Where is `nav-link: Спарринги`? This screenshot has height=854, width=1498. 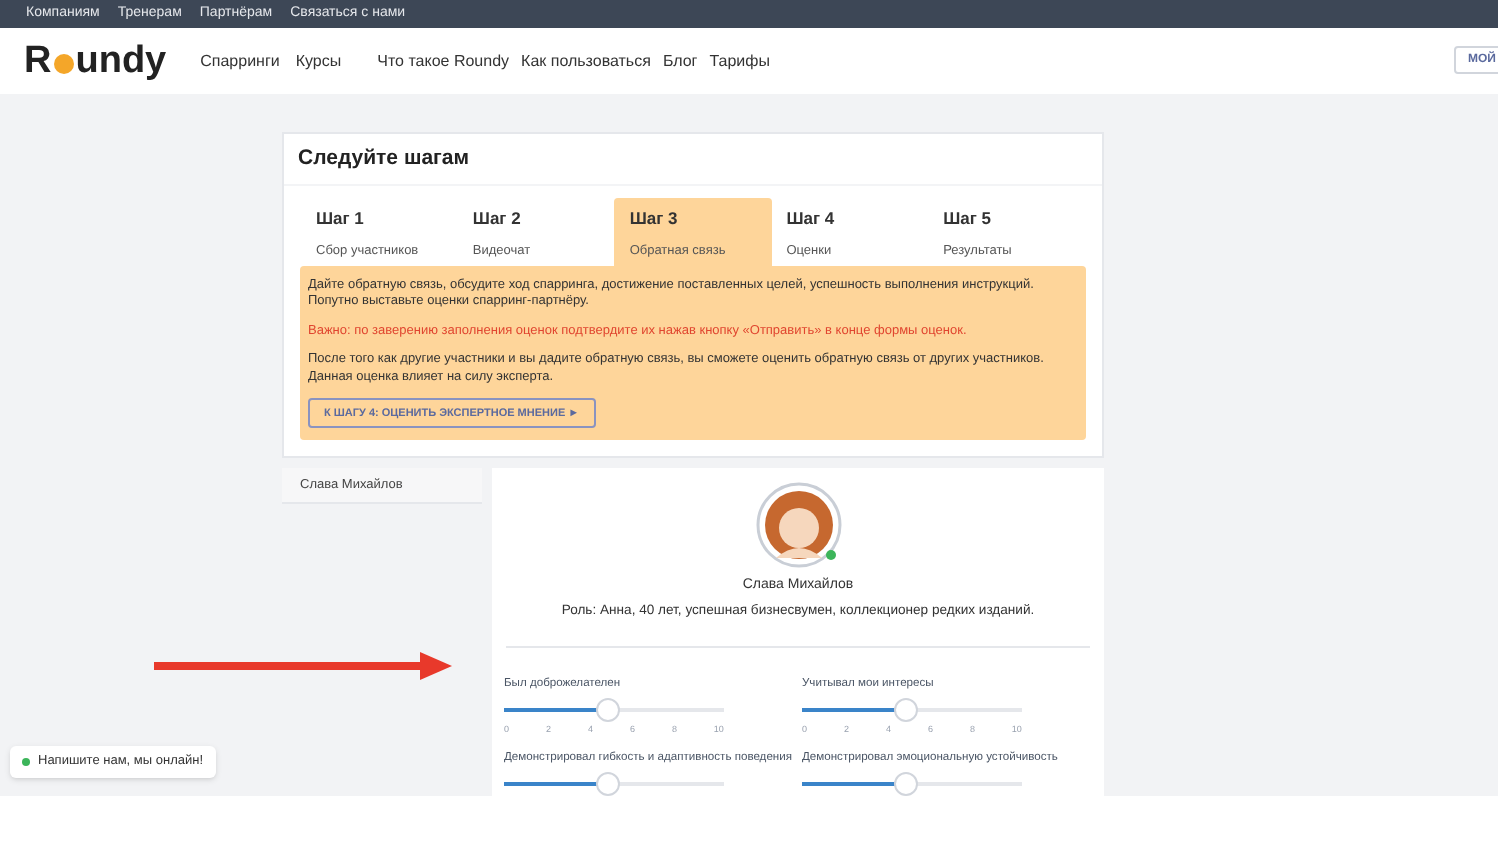
nav-link: Спарринги is located at coordinates (240, 61).